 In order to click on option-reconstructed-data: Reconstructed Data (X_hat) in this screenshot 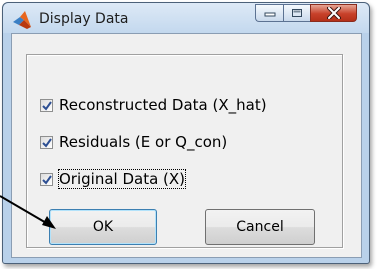, I will do `click(153, 105)`.